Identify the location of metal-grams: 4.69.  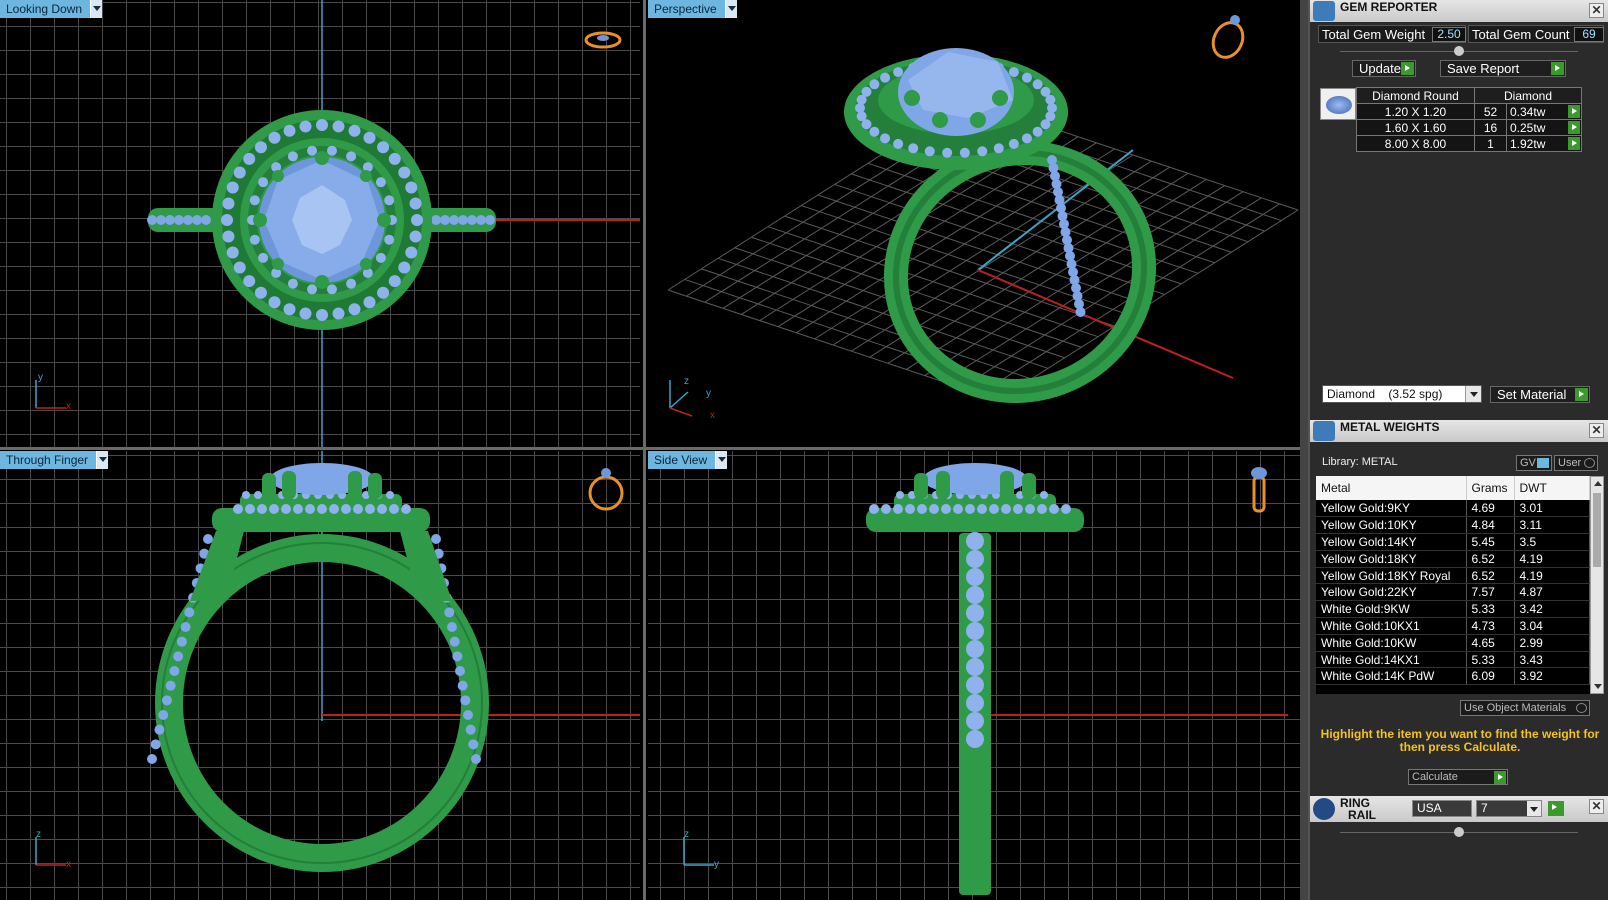
(1490, 509).